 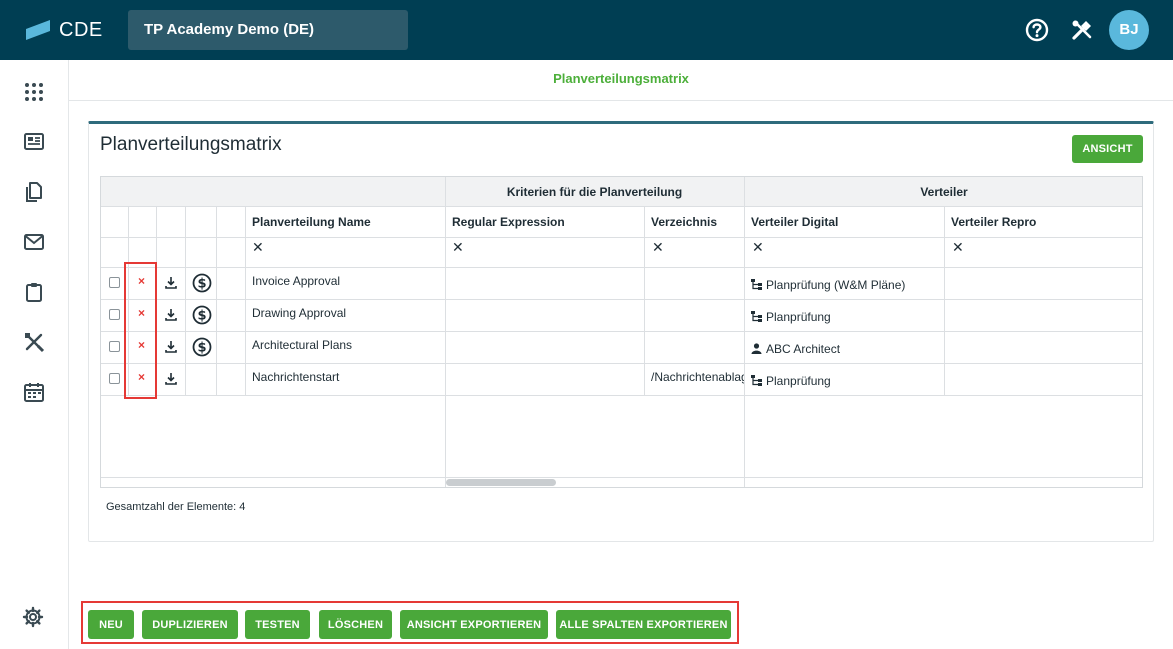 I want to click on cell-name: Architectural Plans, so click(x=345, y=349).